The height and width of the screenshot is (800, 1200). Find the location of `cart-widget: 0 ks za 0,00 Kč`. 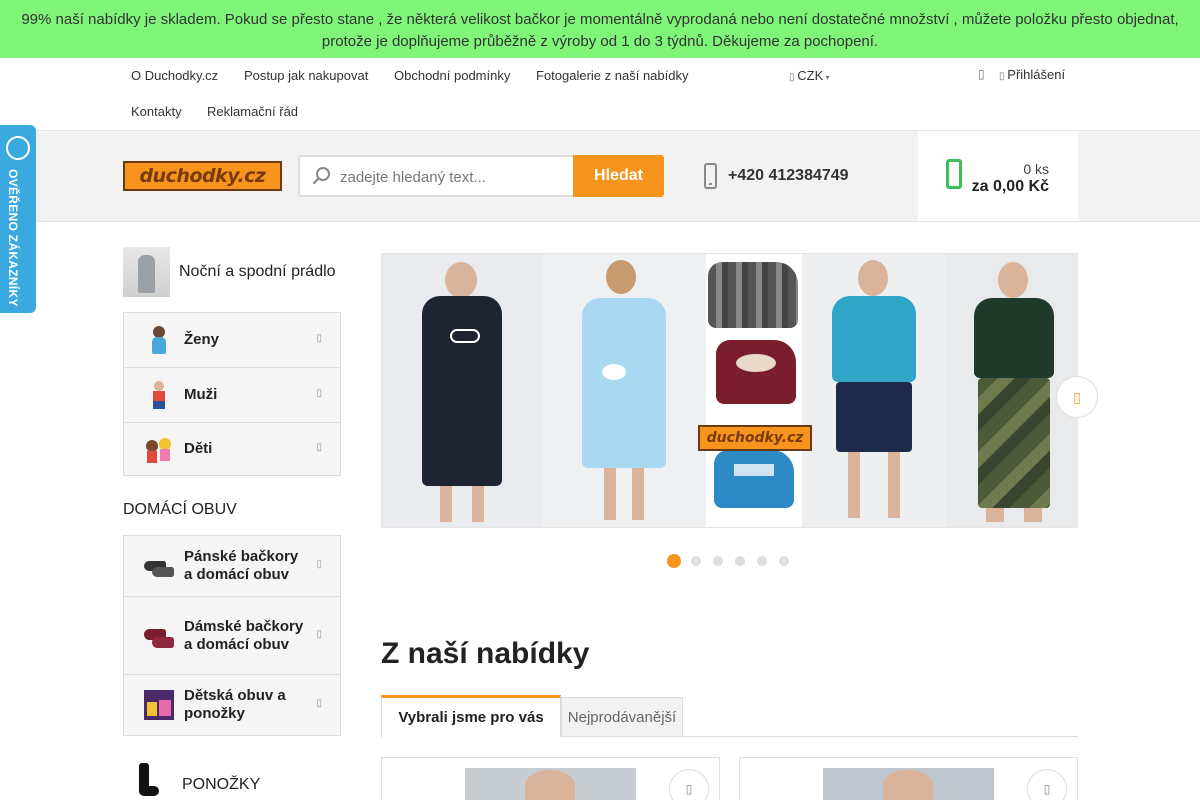

cart-widget: 0 ks za 0,00 Kč is located at coordinates (998, 176).